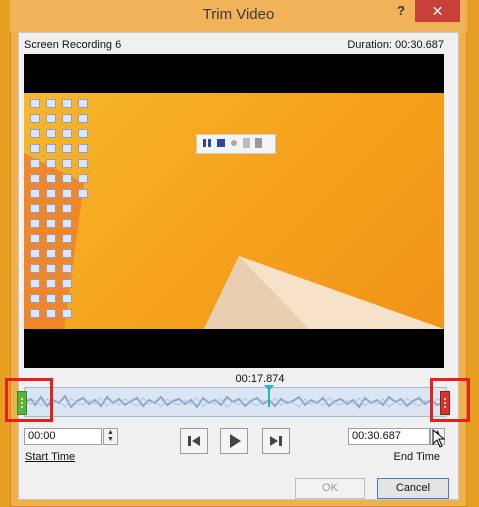  What do you see at coordinates (73, 45) in the screenshot?
I see `video-name: Screen Recording 6` at bounding box center [73, 45].